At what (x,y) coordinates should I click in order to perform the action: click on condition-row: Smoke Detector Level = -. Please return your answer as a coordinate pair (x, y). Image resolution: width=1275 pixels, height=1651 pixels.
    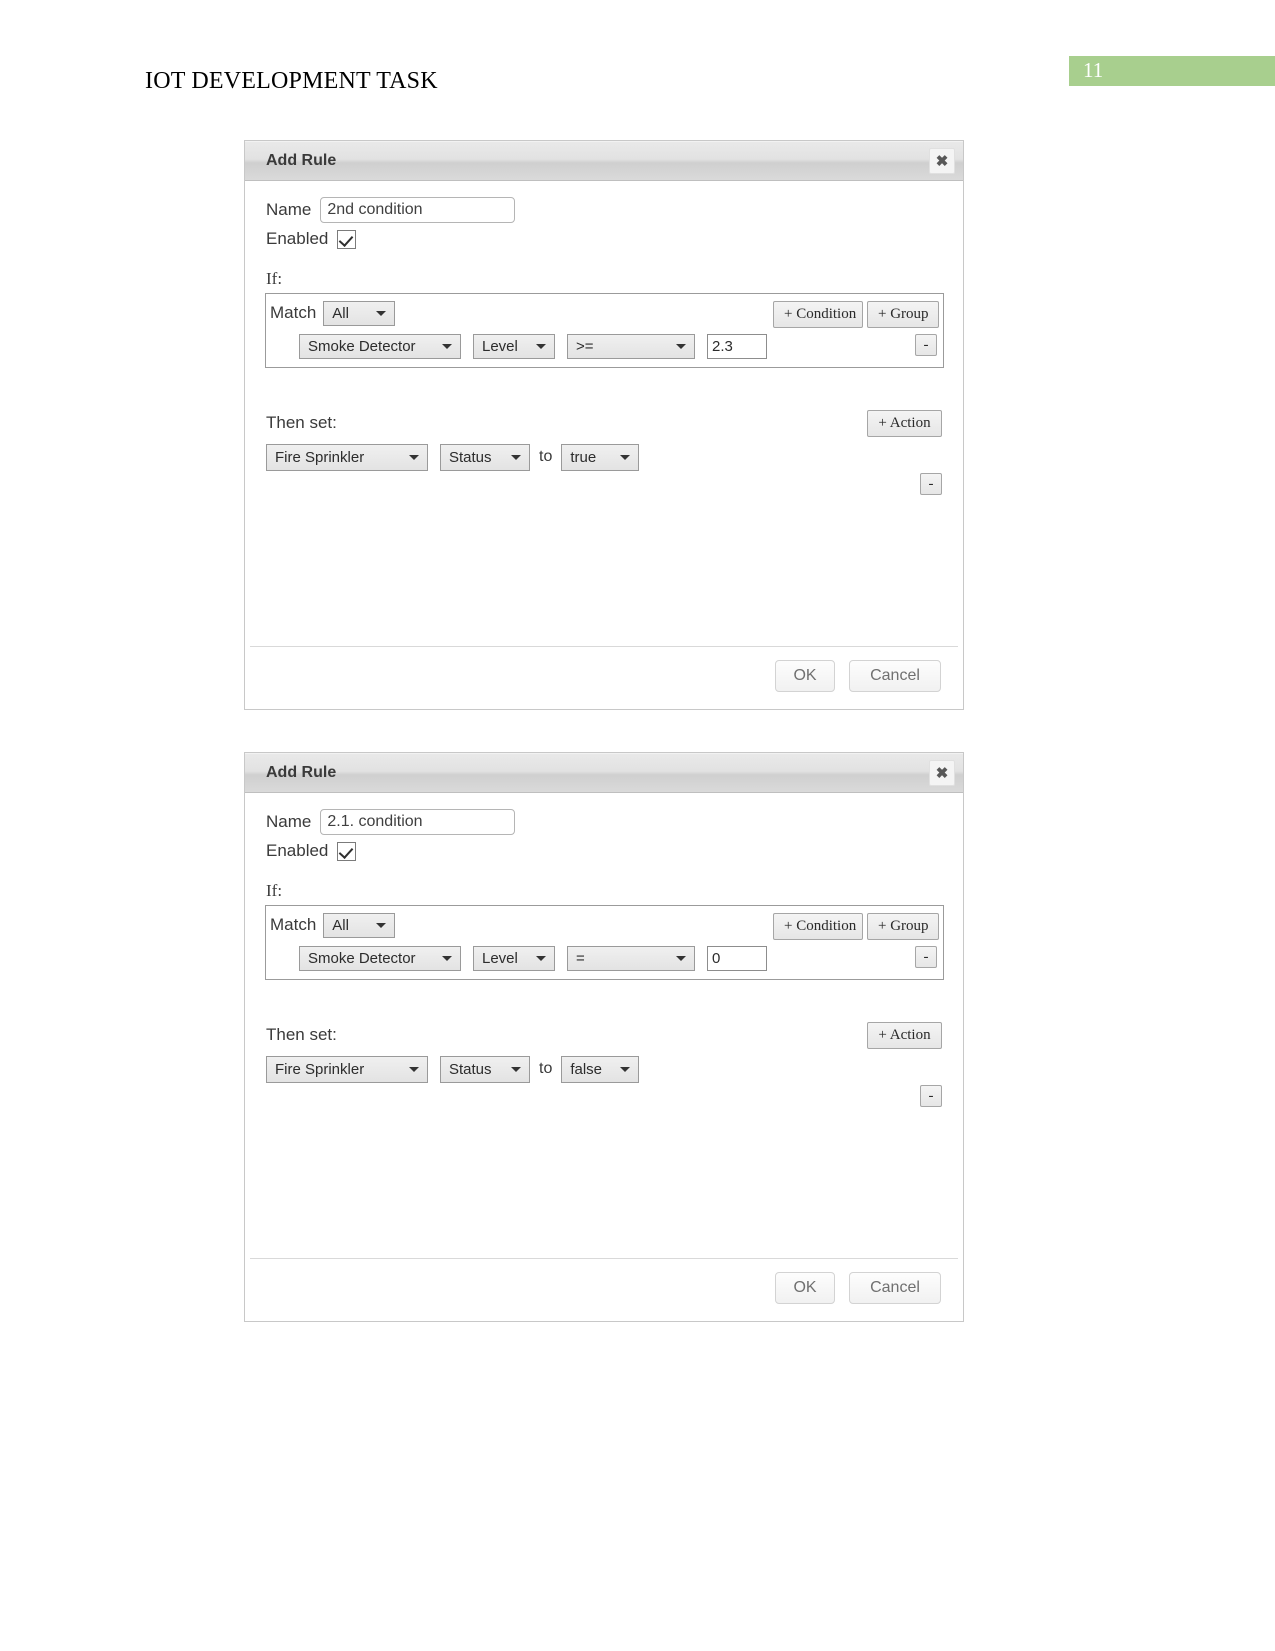
    Looking at the image, I should click on (604, 958).